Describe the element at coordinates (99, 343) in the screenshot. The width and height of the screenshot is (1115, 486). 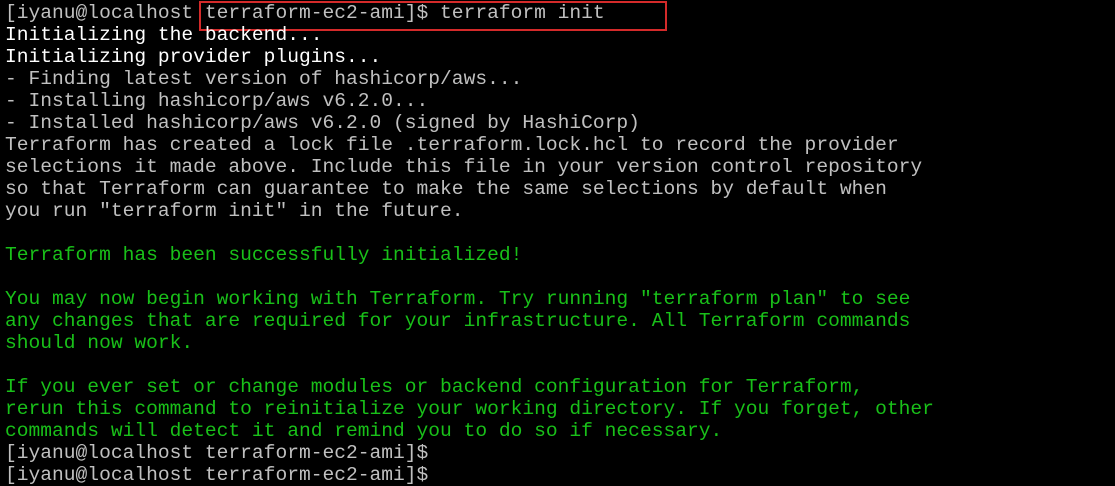
I see `output-line-next-3: should now work.` at that location.